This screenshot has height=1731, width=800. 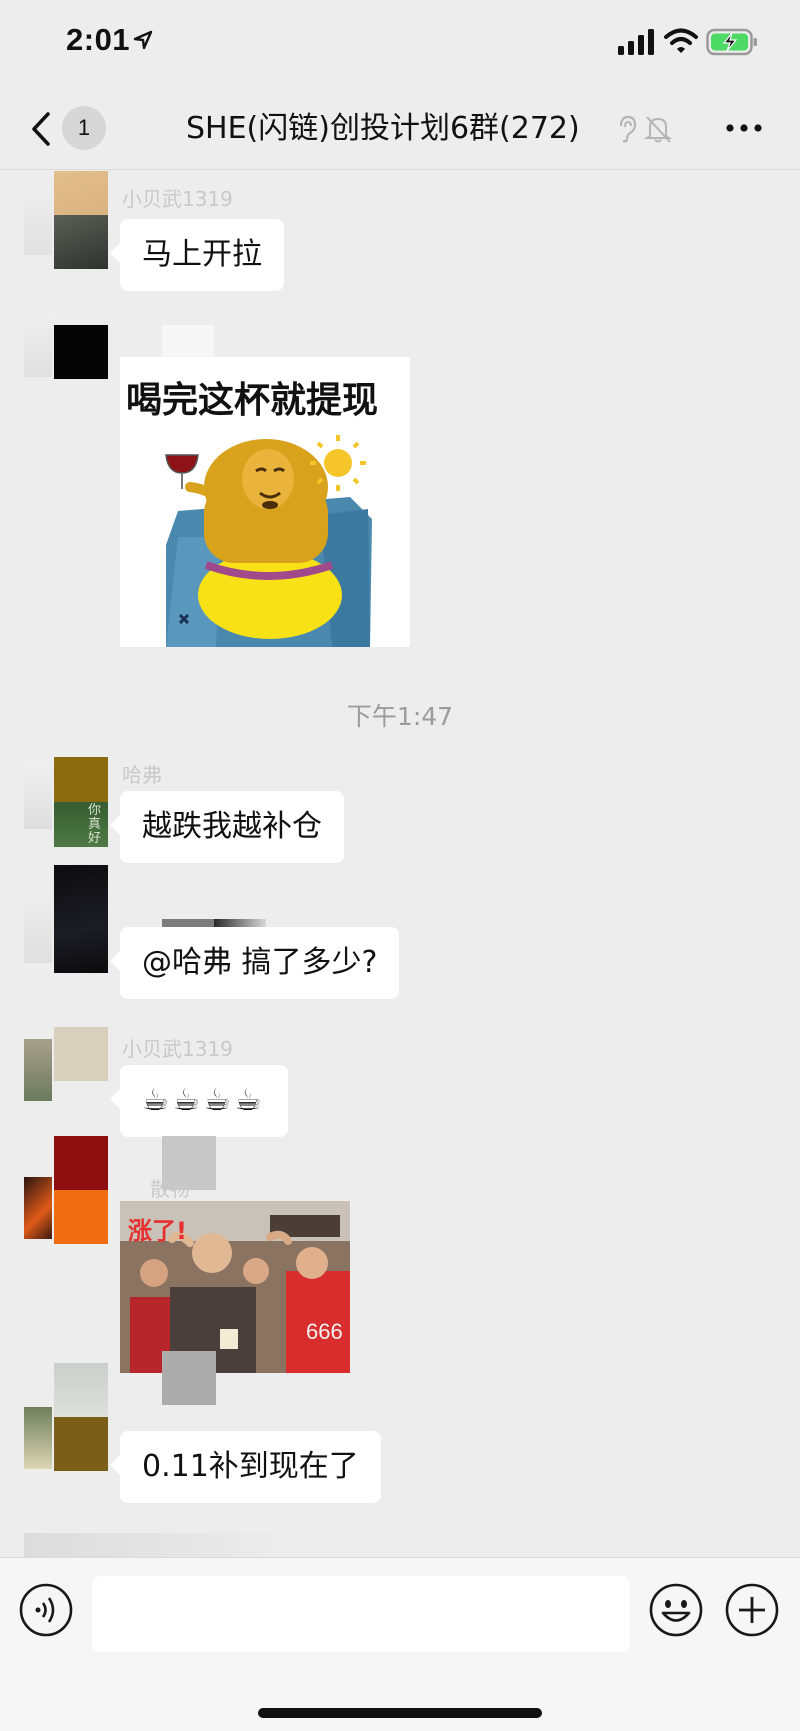 I want to click on chat-nav-bar: 1 SHE(闪链)创投计划6群(272), so click(x=400, y=129).